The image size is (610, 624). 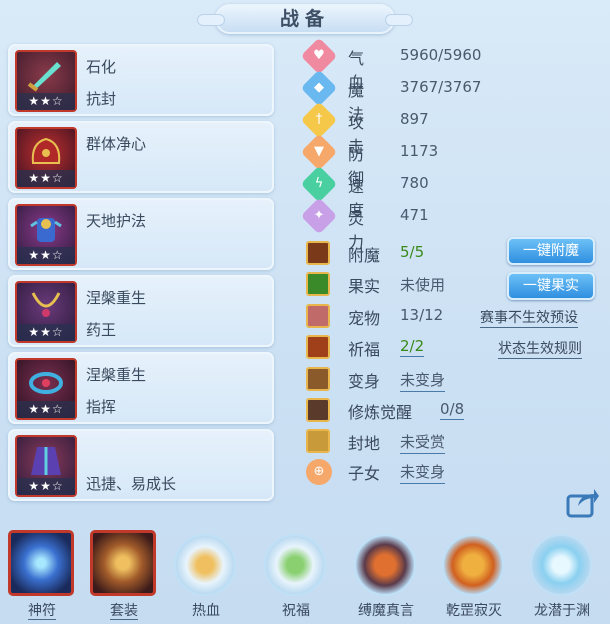 What do you see at coordinates (414, 215) in the screenshot?
I see `stat-value: 471` at bounding box center [414, 215].